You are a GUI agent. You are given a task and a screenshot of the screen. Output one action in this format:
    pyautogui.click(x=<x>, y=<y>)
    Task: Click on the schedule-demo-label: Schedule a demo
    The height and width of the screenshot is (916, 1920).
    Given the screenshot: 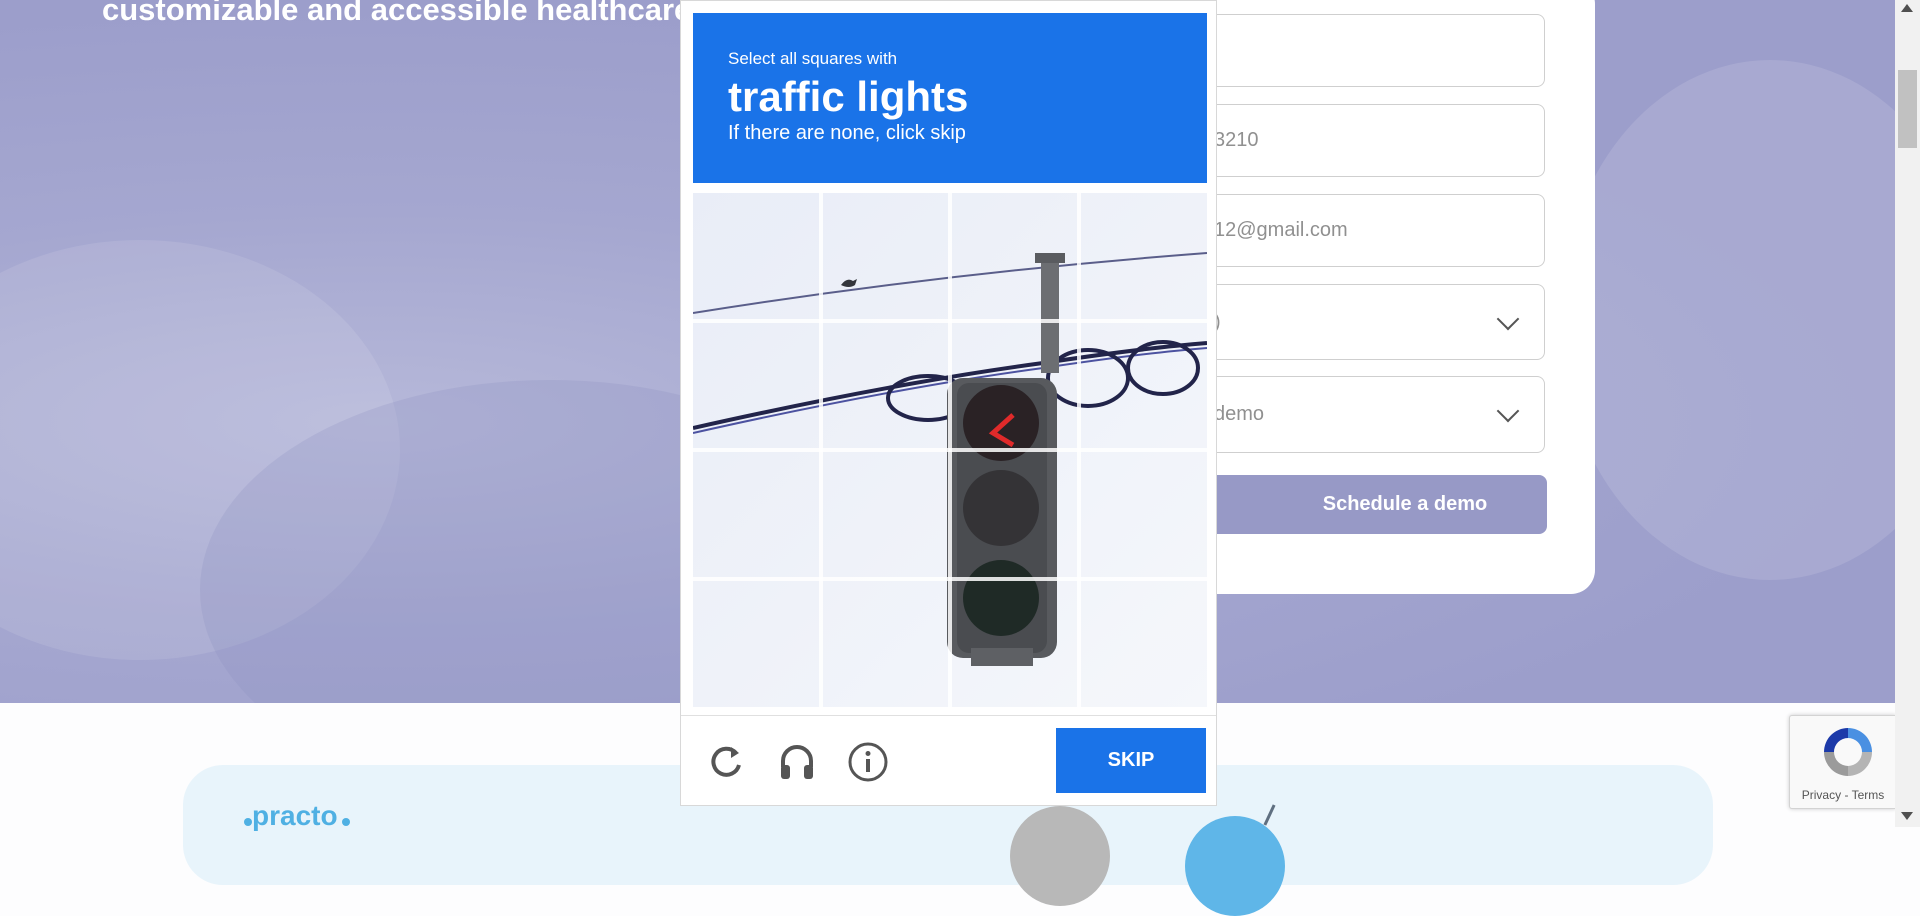 What is the action you would take?
    pyautogui.click(x=1405, y=504)
    